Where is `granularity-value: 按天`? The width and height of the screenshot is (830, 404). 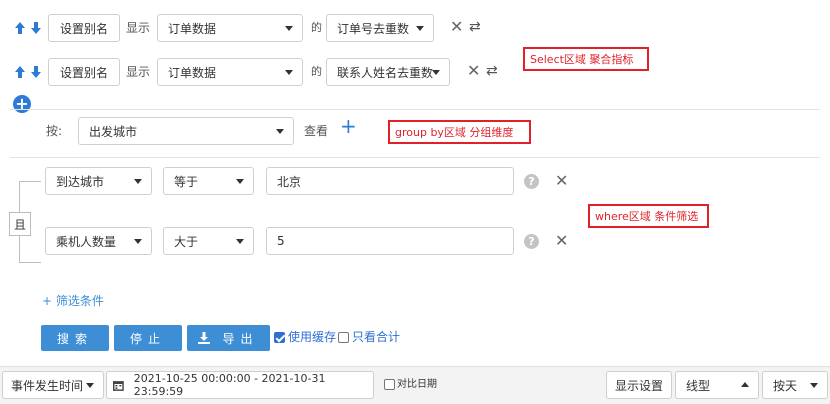
granularity-value: 按天 is located at coordinates (785, 385).